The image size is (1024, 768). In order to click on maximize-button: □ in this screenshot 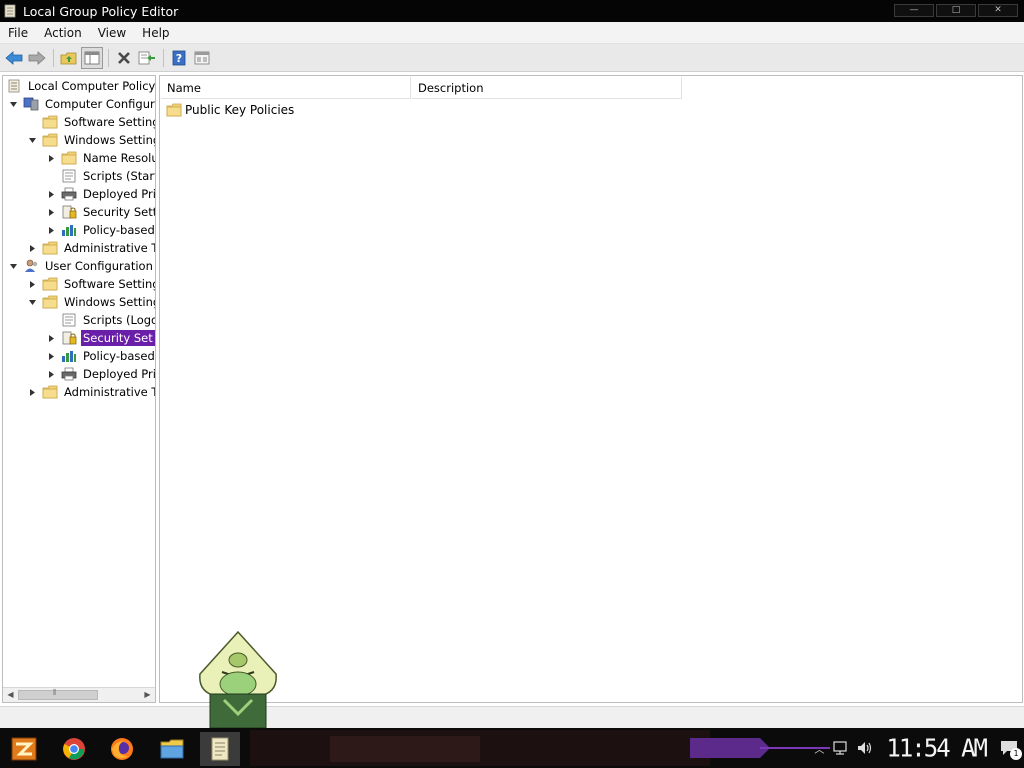, I will do `click(956, 10)`.